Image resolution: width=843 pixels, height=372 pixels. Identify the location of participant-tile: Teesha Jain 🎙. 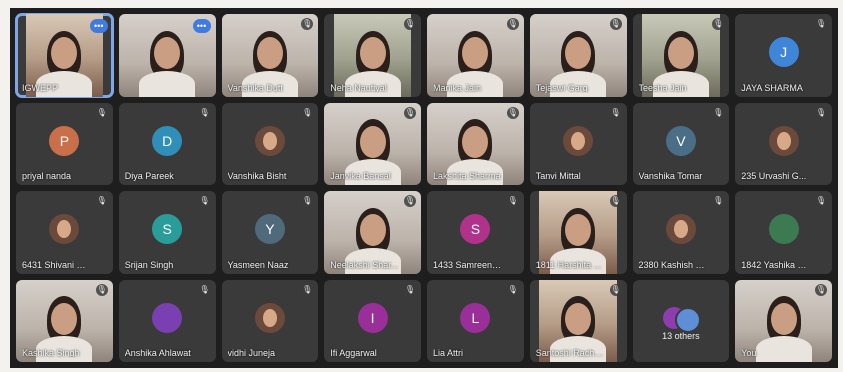
(681, 55).